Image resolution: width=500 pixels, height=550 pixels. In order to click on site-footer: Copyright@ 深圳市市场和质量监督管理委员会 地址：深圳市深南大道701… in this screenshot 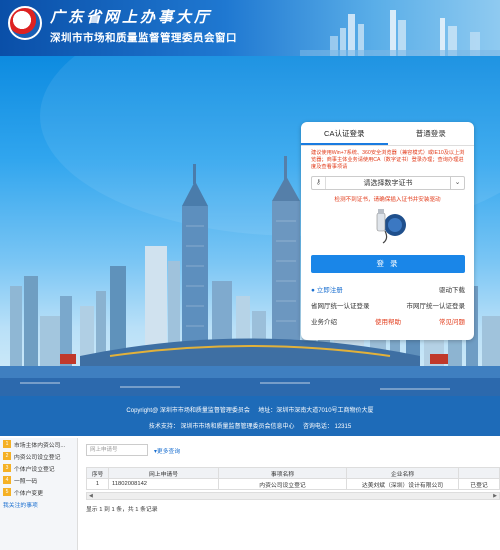, I will do `click(250, 416)`.